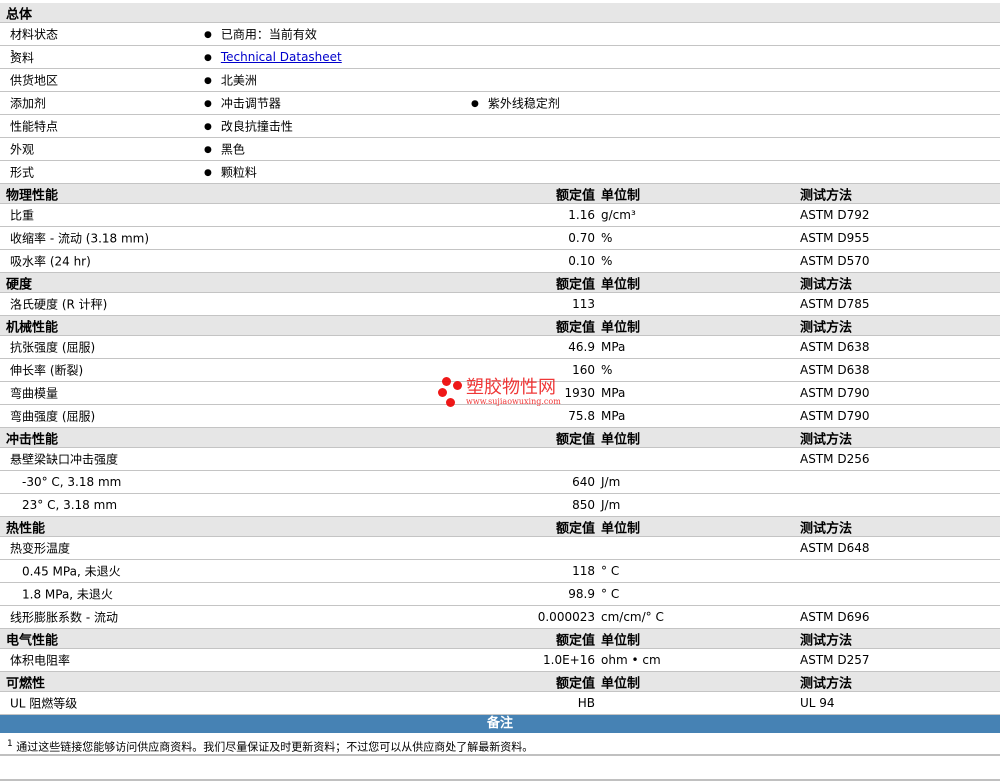  I want to click on bullet-text: 北美洲, so click(238, 80).